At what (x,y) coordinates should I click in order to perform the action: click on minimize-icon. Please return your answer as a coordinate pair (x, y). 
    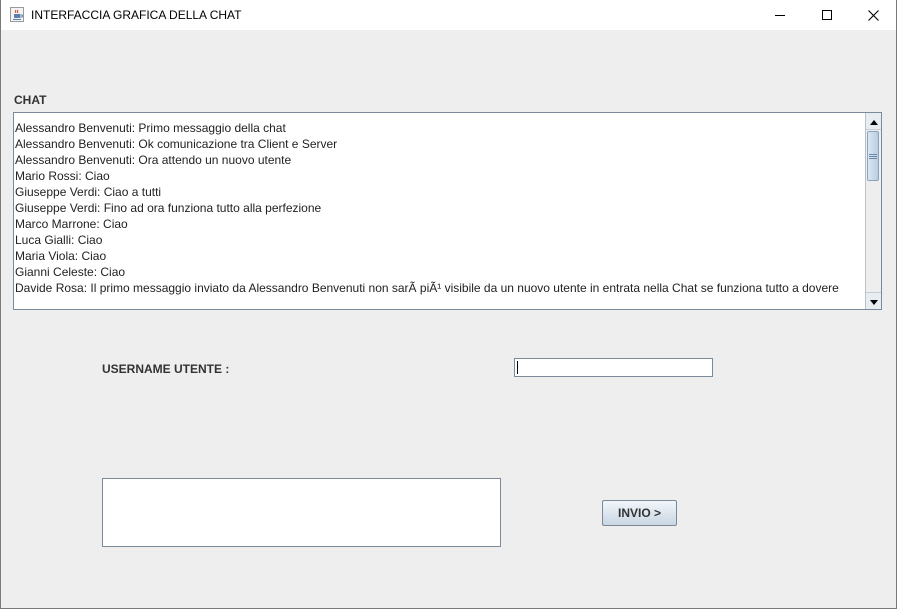
    Looking at the image, I should click on (780, 15).